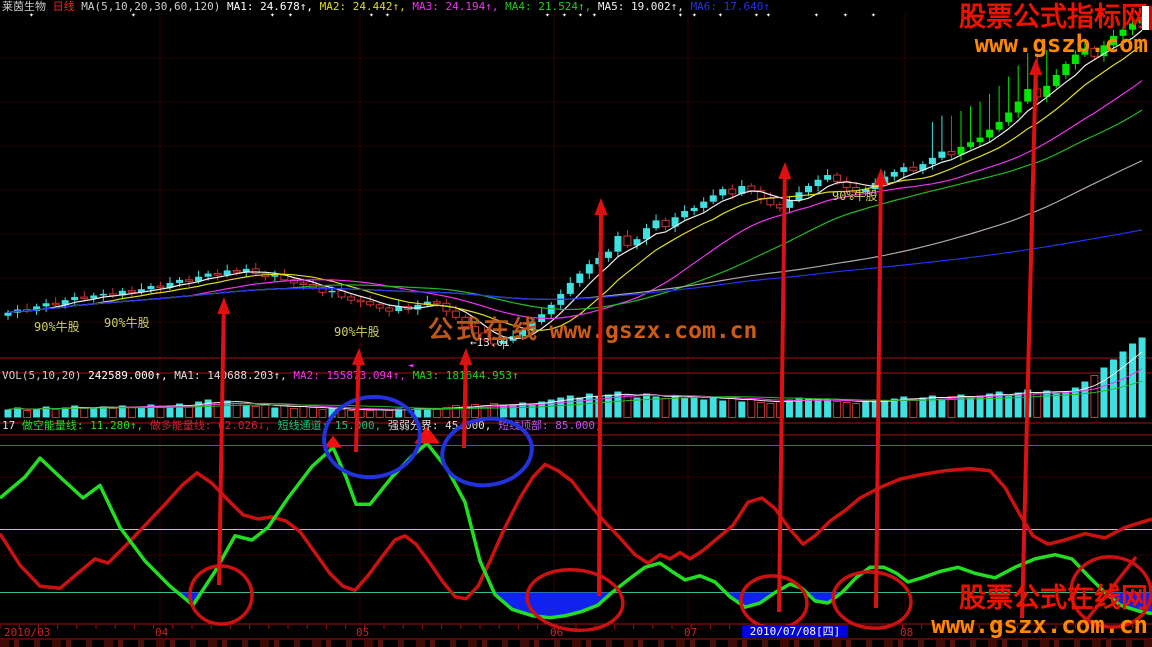  Describe the element at coordinates (576, 643) in the screenshot. I see `clipped-status-strip` at that location.